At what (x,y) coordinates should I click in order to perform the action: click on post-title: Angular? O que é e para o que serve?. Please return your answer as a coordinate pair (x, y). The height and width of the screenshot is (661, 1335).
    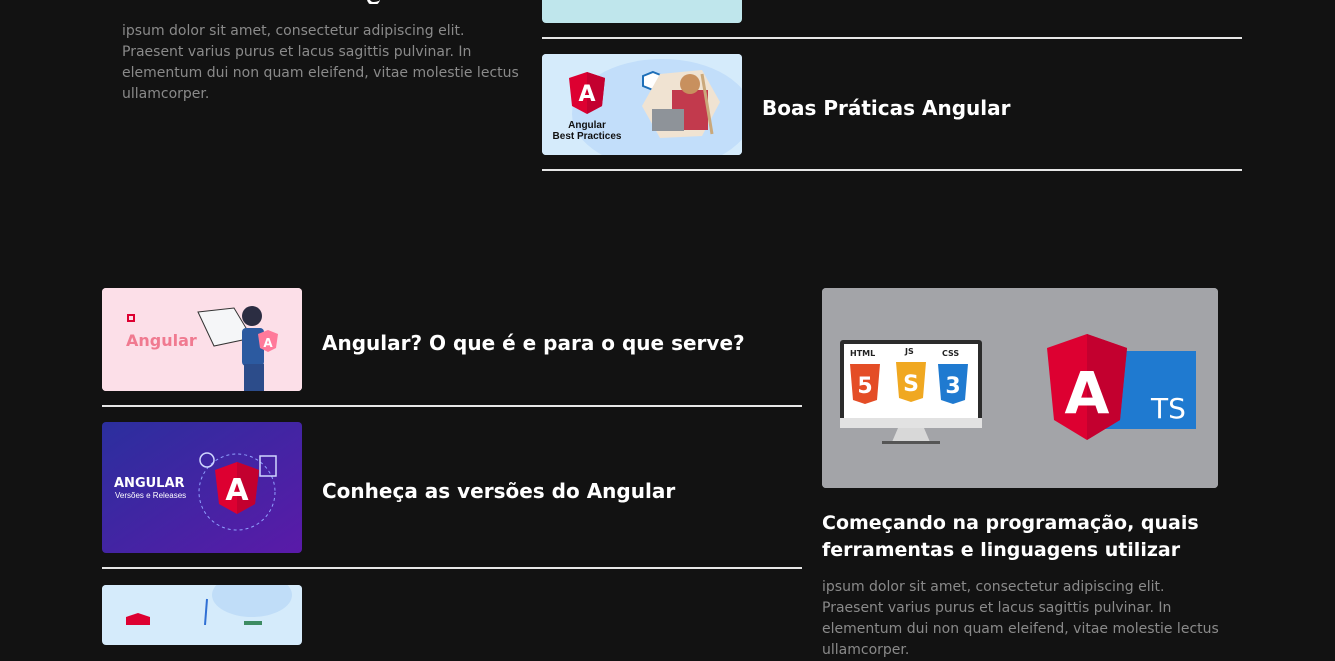
    Looking at the image, I should click on (533, 343).